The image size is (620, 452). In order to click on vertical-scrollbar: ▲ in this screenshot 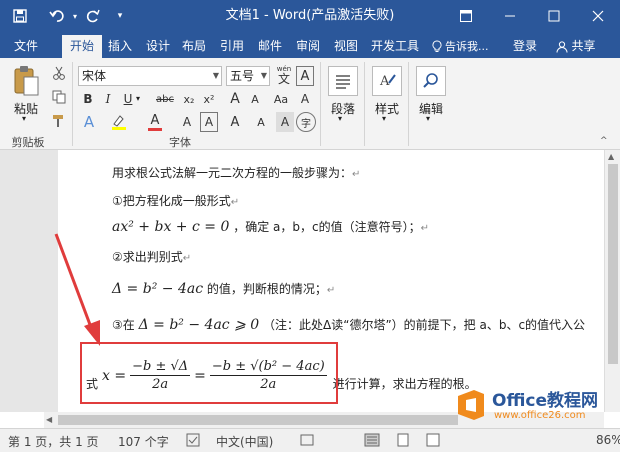, I will do `click(612, 281)`.